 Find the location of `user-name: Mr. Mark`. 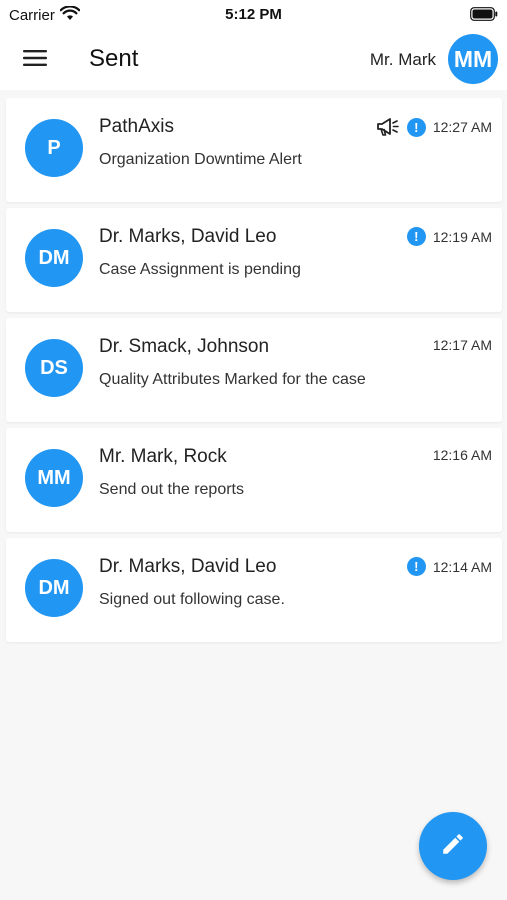

user-name: Mr. Mark is located at coordinates (402, 59).